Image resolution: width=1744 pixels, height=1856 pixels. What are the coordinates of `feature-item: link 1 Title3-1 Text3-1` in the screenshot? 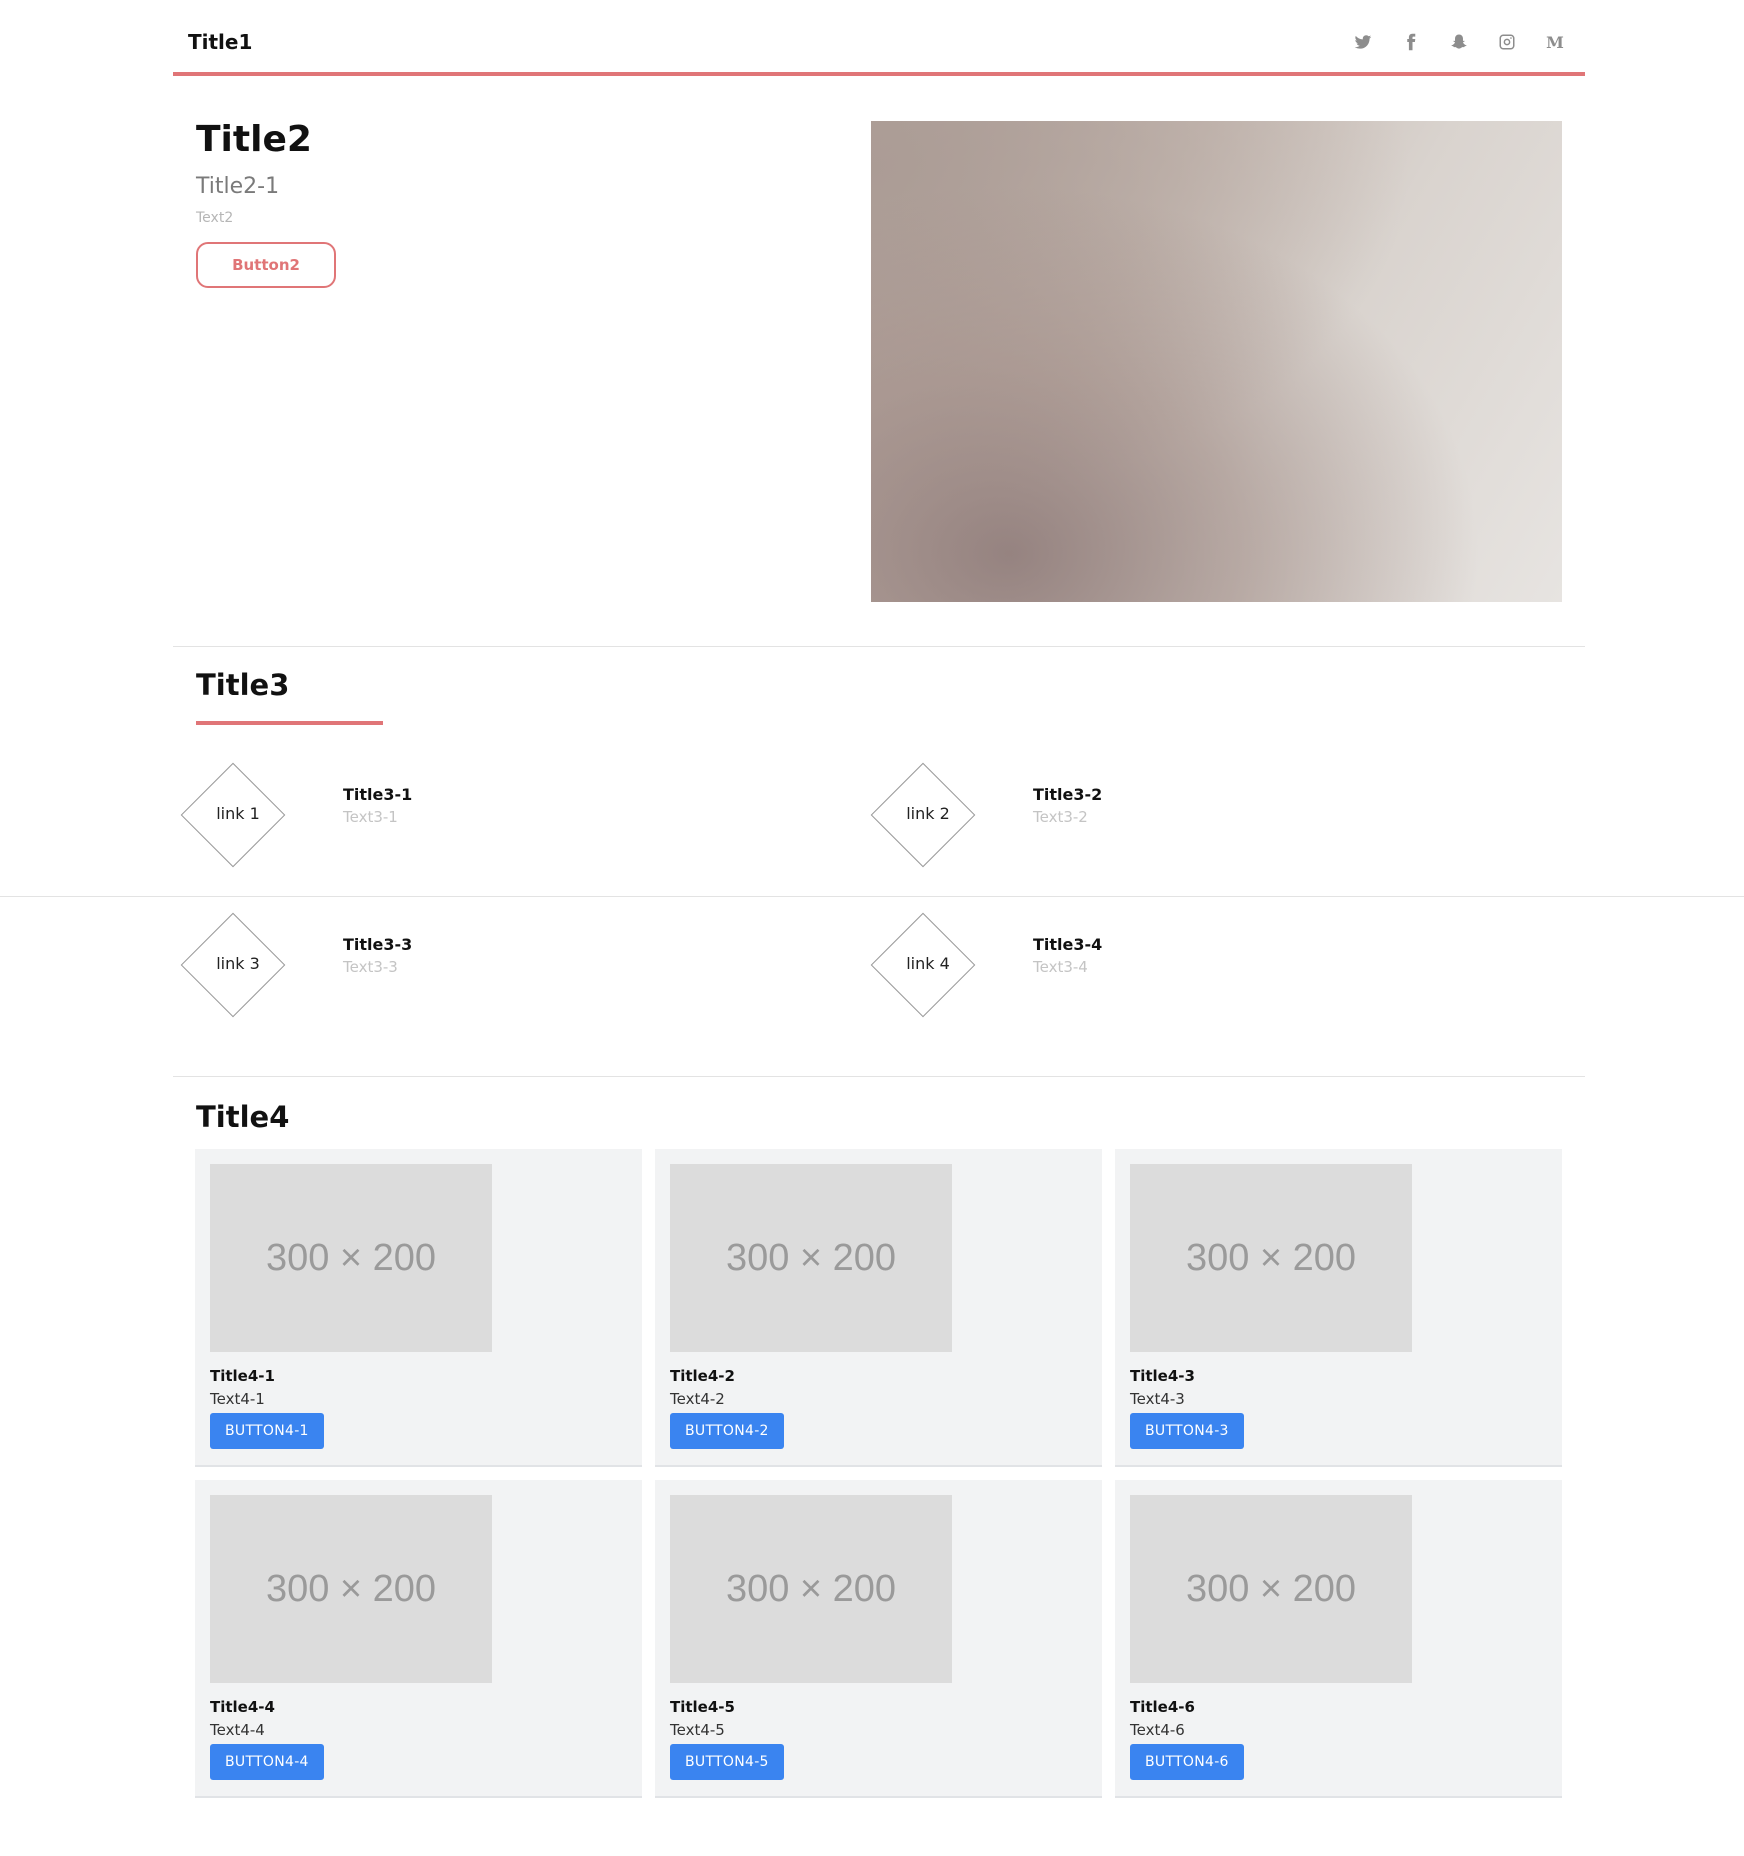 It's located at (493, 820).